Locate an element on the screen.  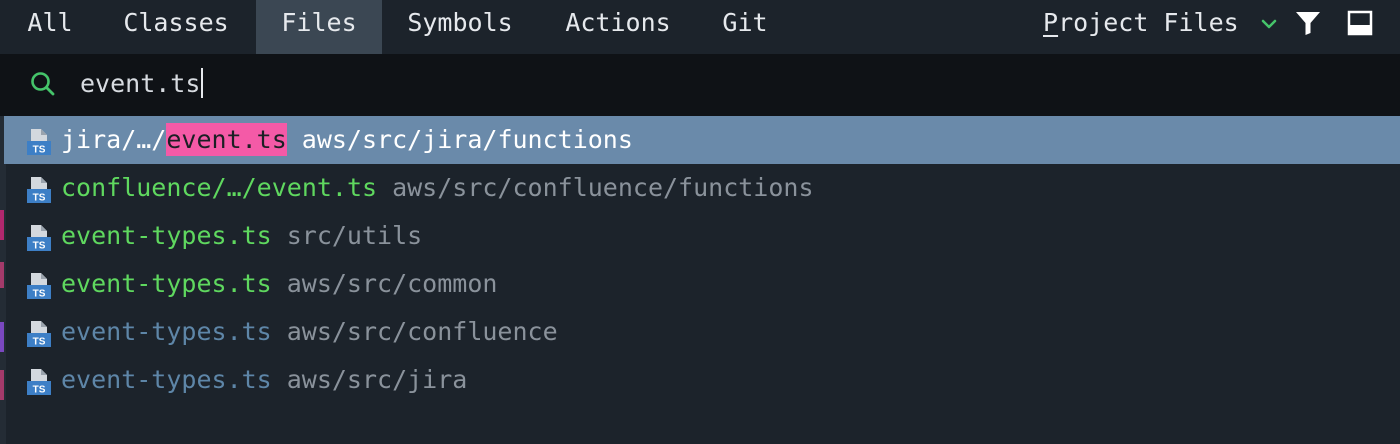
search-bar: event.ts is located at coordinates (700, 85).